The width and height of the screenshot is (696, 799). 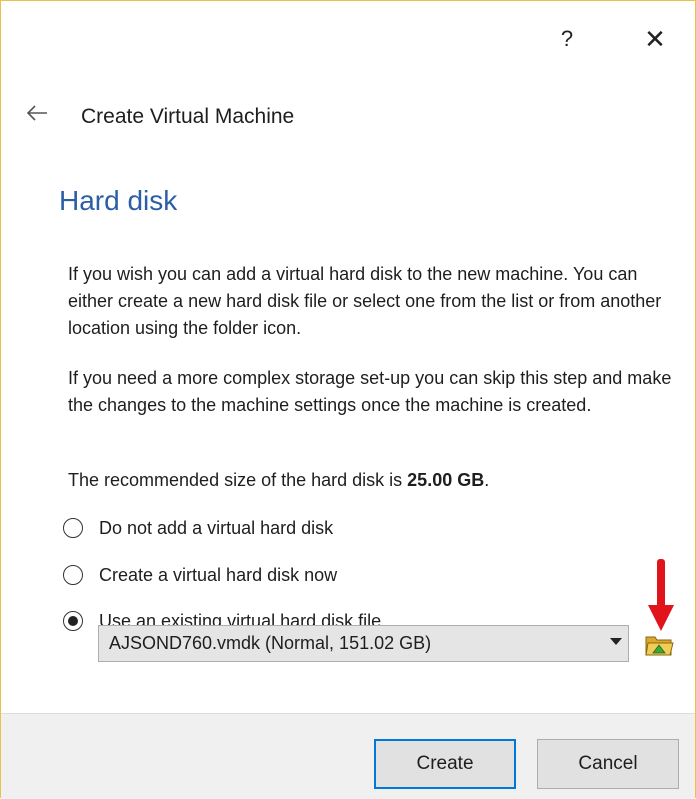 I want to click on chevron-down-icon, so click(x=616, y=641).